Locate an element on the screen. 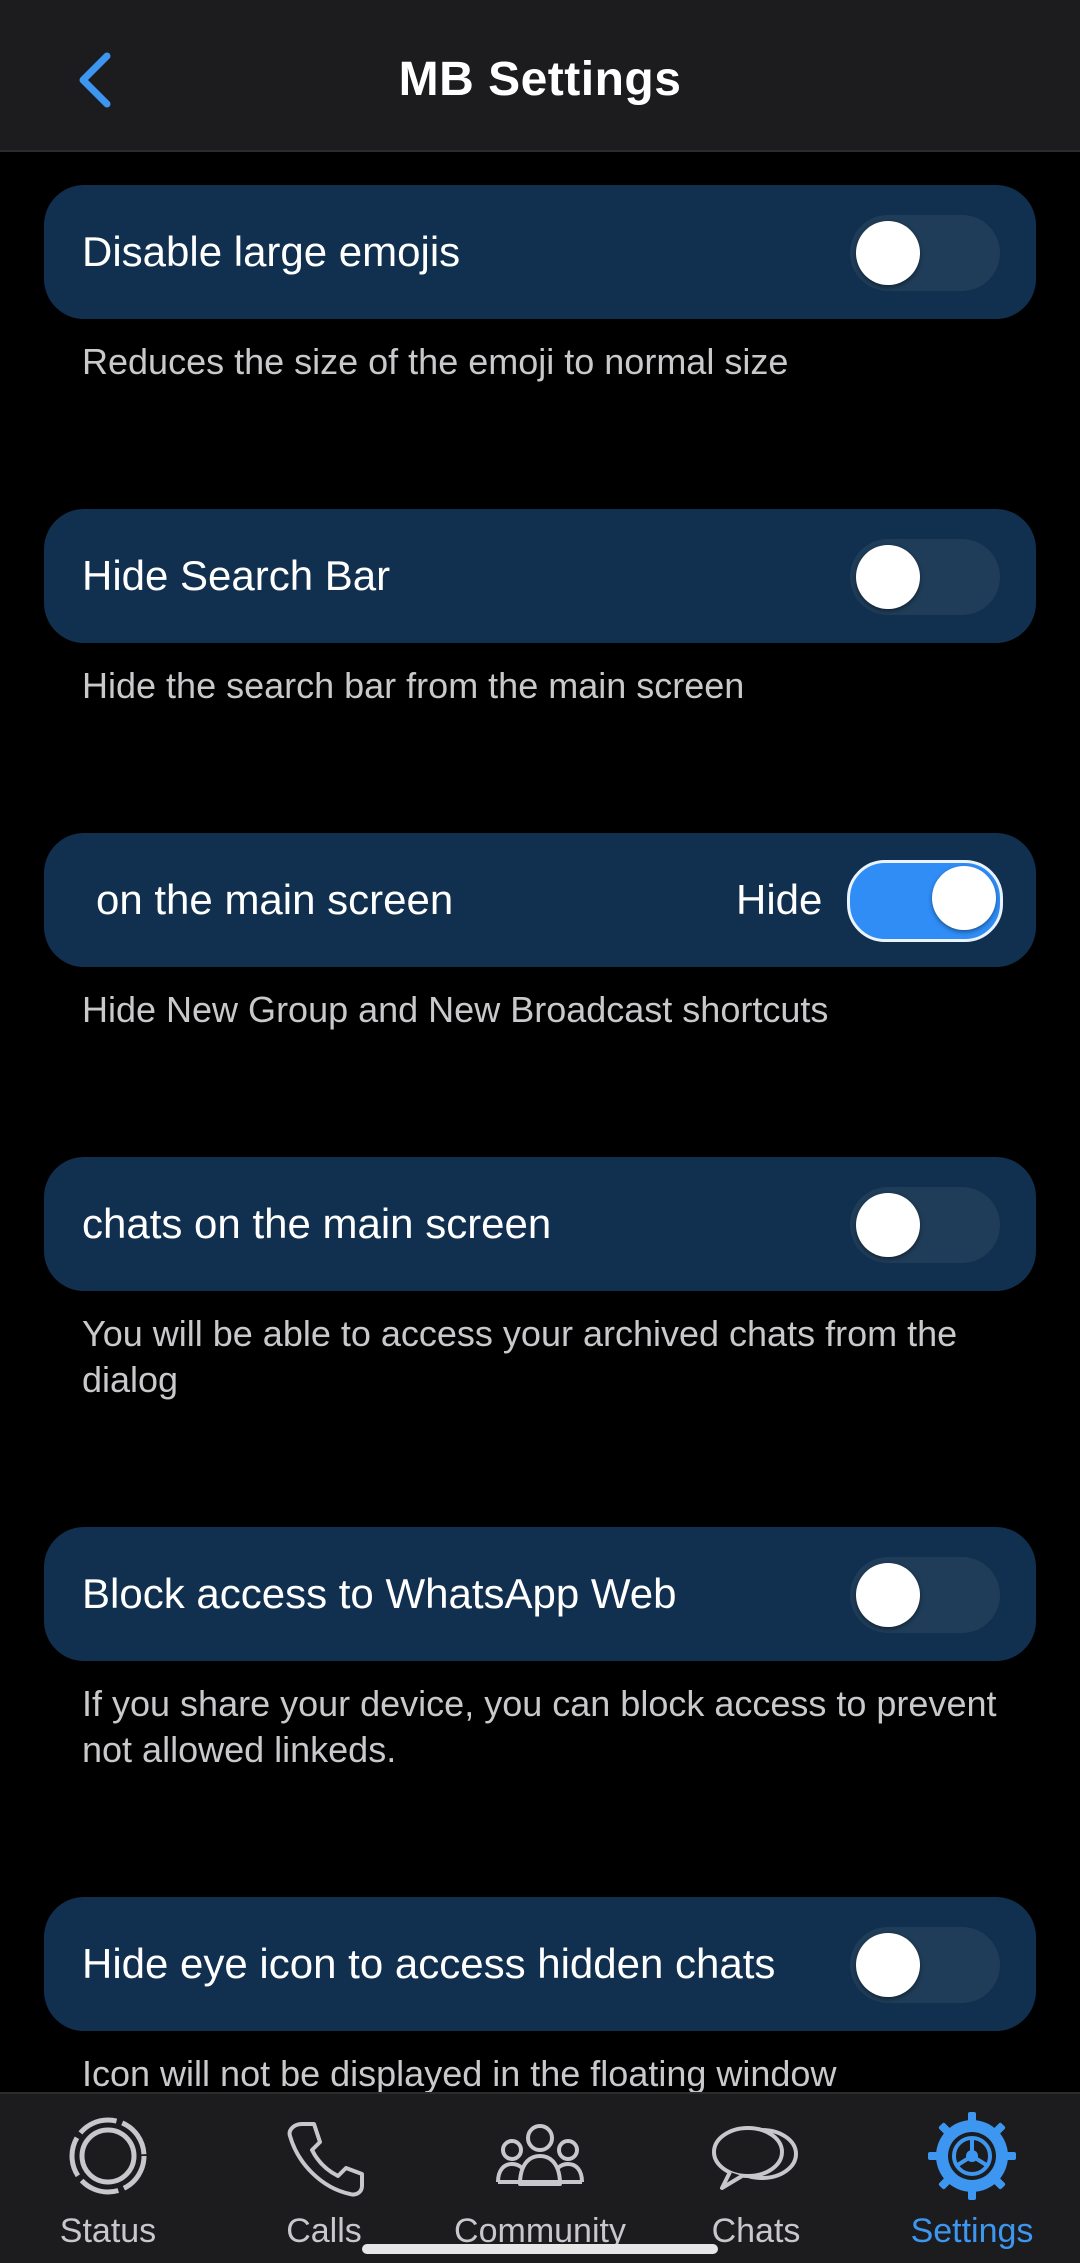  hide-search-bar-toggle is located at coordinates (925, 577).